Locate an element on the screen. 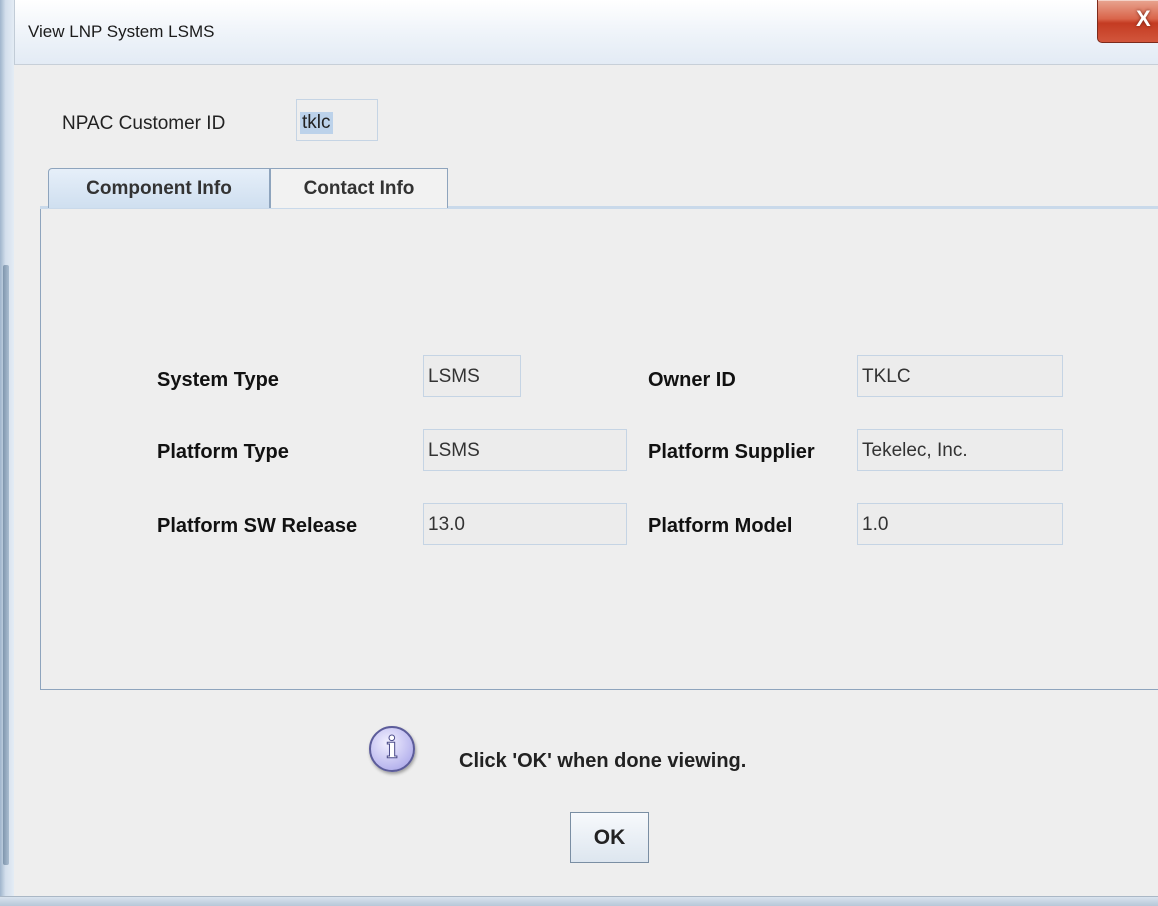  platform-type-value: LSMS is located at coordinates (454, 450).